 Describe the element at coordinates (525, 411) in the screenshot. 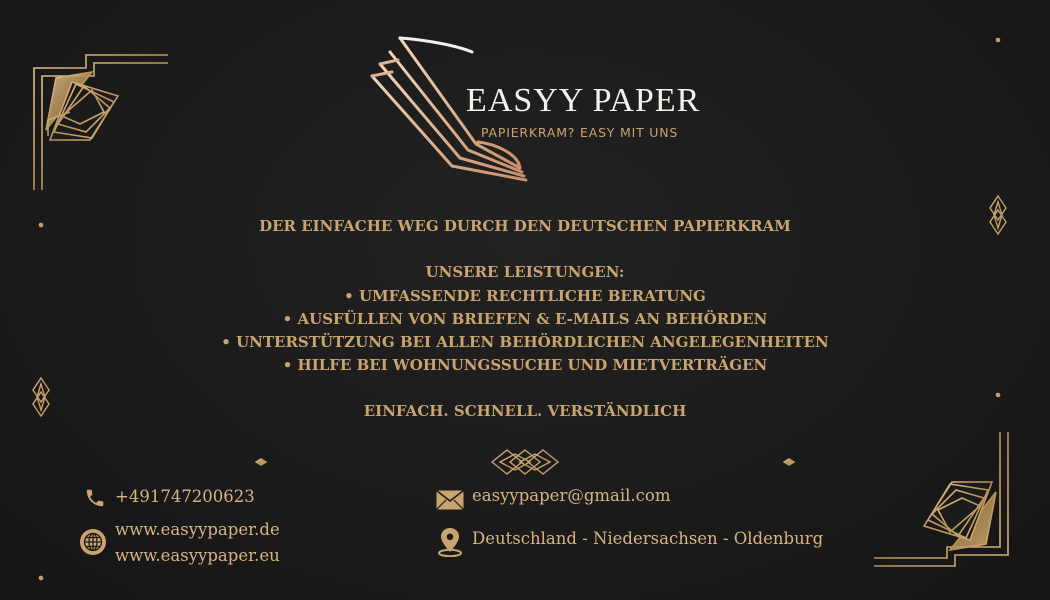

I see `slogan: EINFACH. SCHNELL. VERSTÄNDLICH` at that location.